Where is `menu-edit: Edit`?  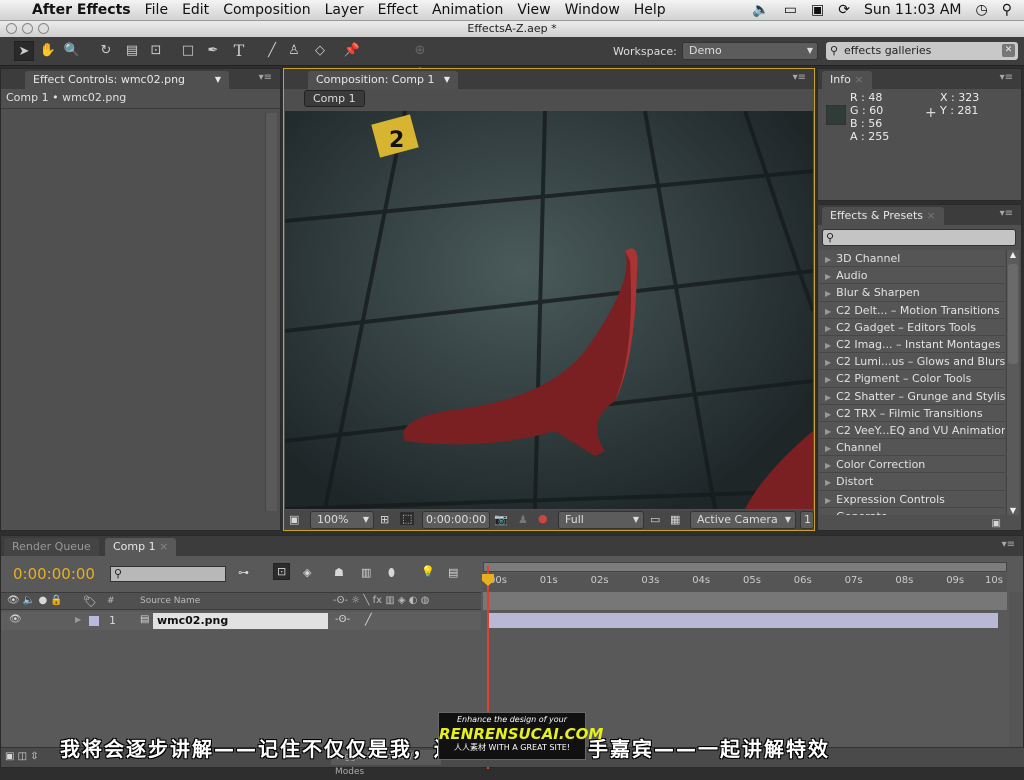
menu-edit: Edit is located at coordinates (195, 10).